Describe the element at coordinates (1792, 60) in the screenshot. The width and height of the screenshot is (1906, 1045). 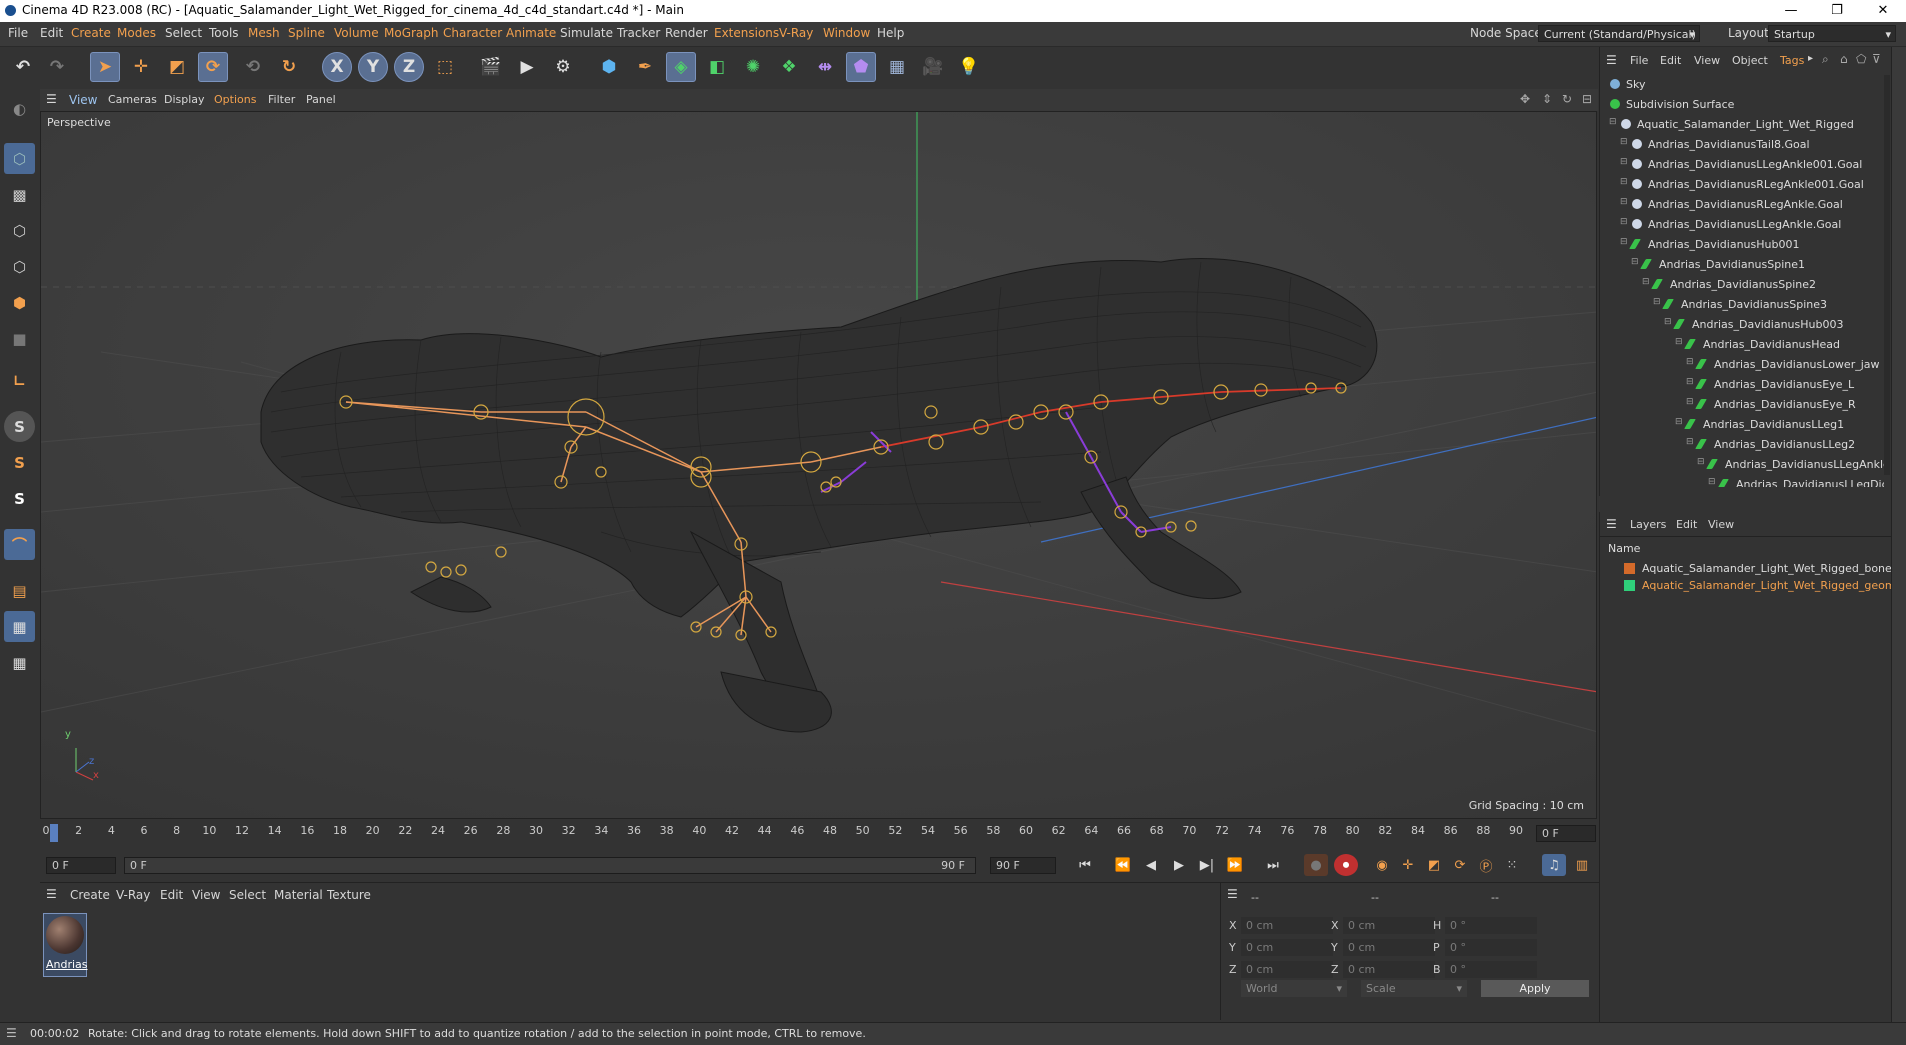
I see `object-menu-tags: Tags` at that location.